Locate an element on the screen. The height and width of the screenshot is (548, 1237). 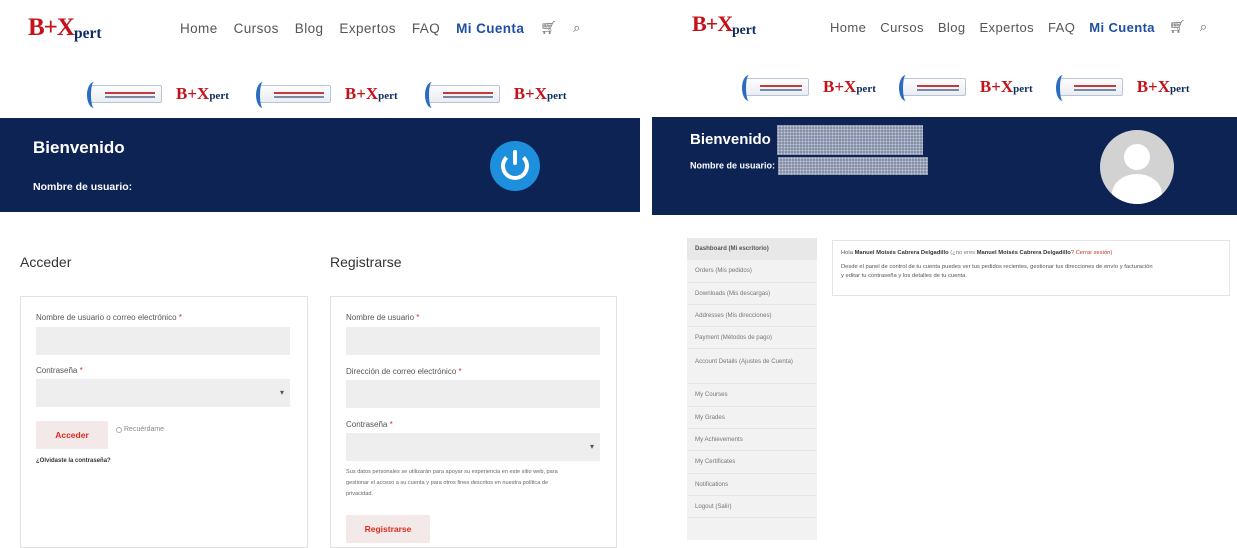
logout-link: ? Cerrar sesión) is located at coordinates (1092, 253).